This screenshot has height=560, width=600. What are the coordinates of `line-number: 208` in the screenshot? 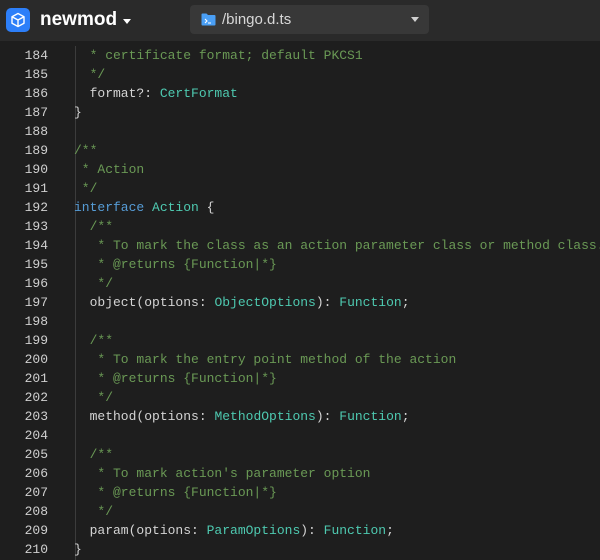 It's located at (36, 511).